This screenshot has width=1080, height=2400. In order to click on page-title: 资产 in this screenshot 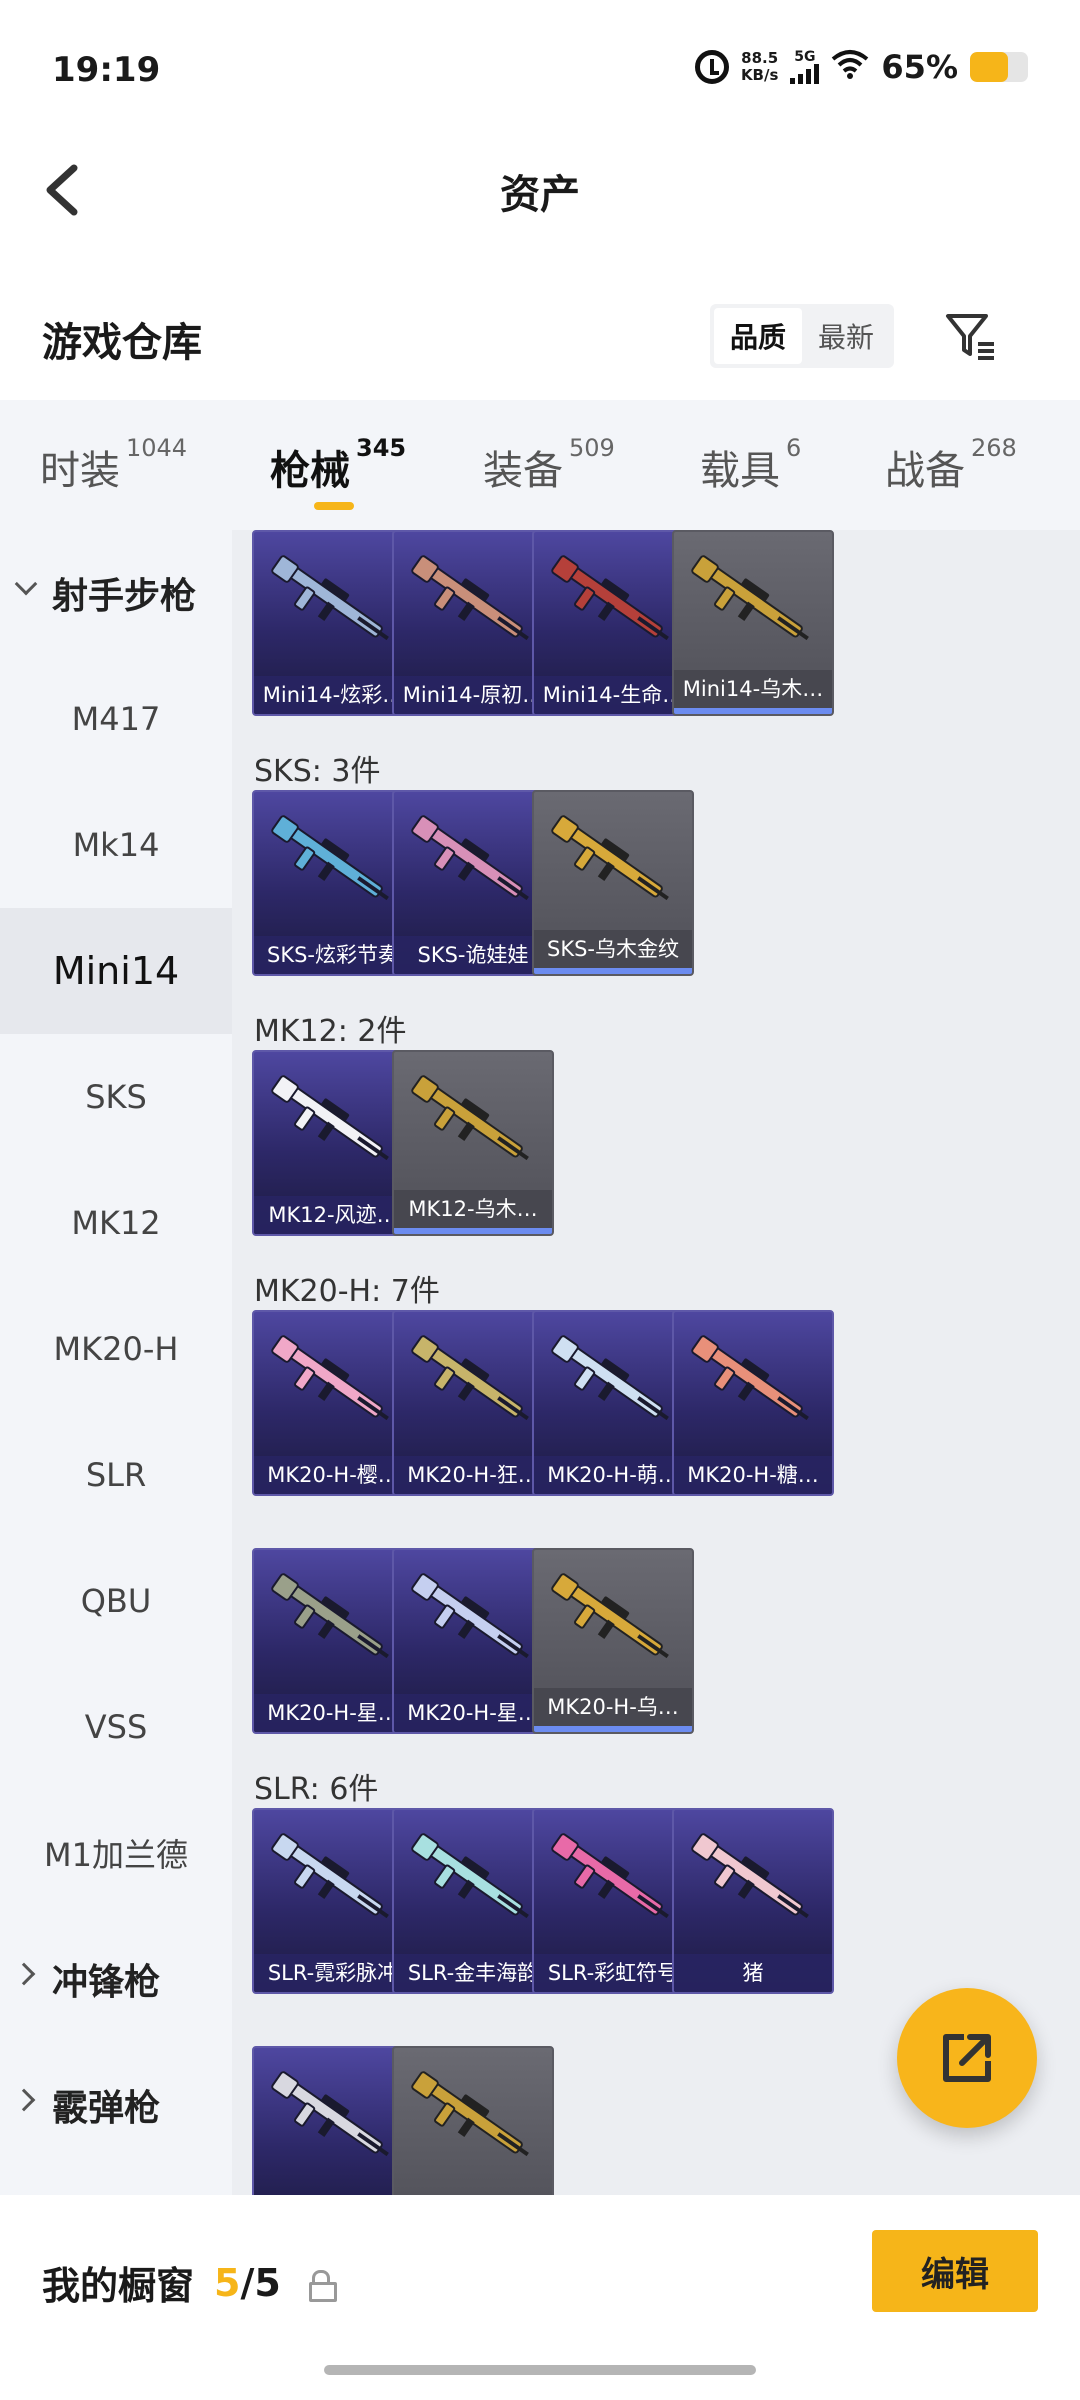, I will do `click(540, 195)`.